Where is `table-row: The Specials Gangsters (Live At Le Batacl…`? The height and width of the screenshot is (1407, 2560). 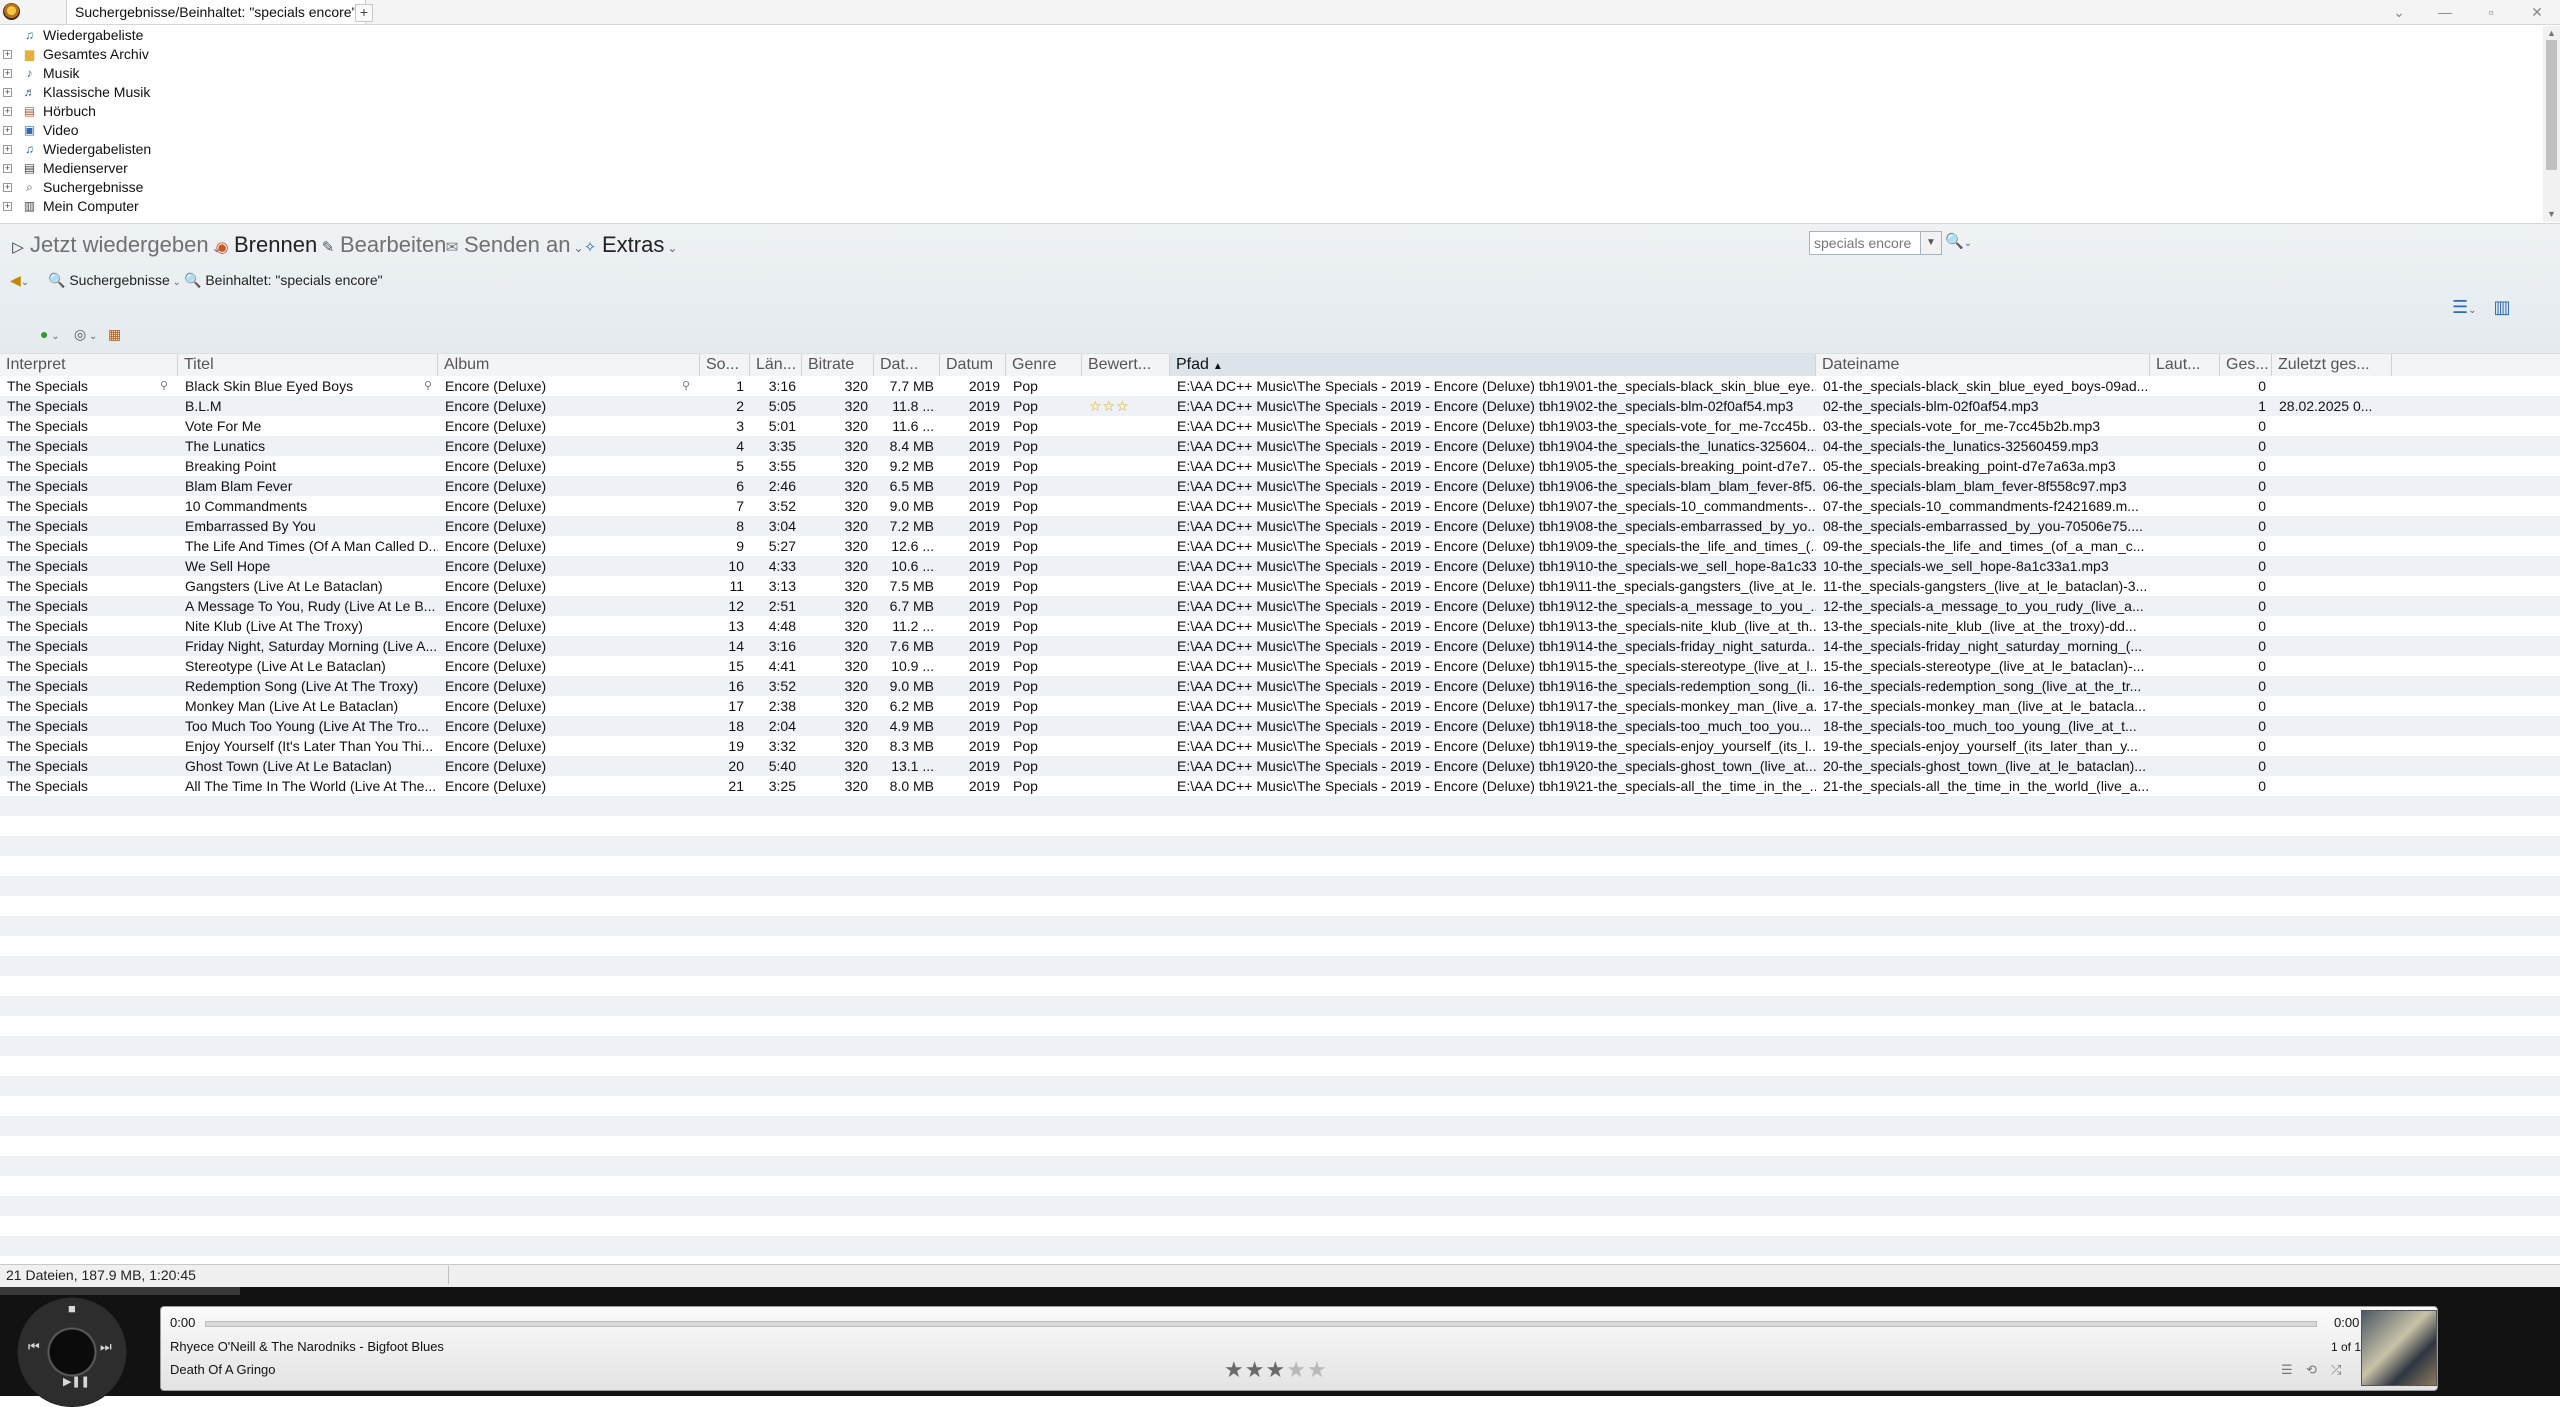 table-row: The Specials Gangsters (Live At Le Batacl… is located at coordinates (1280, 586).